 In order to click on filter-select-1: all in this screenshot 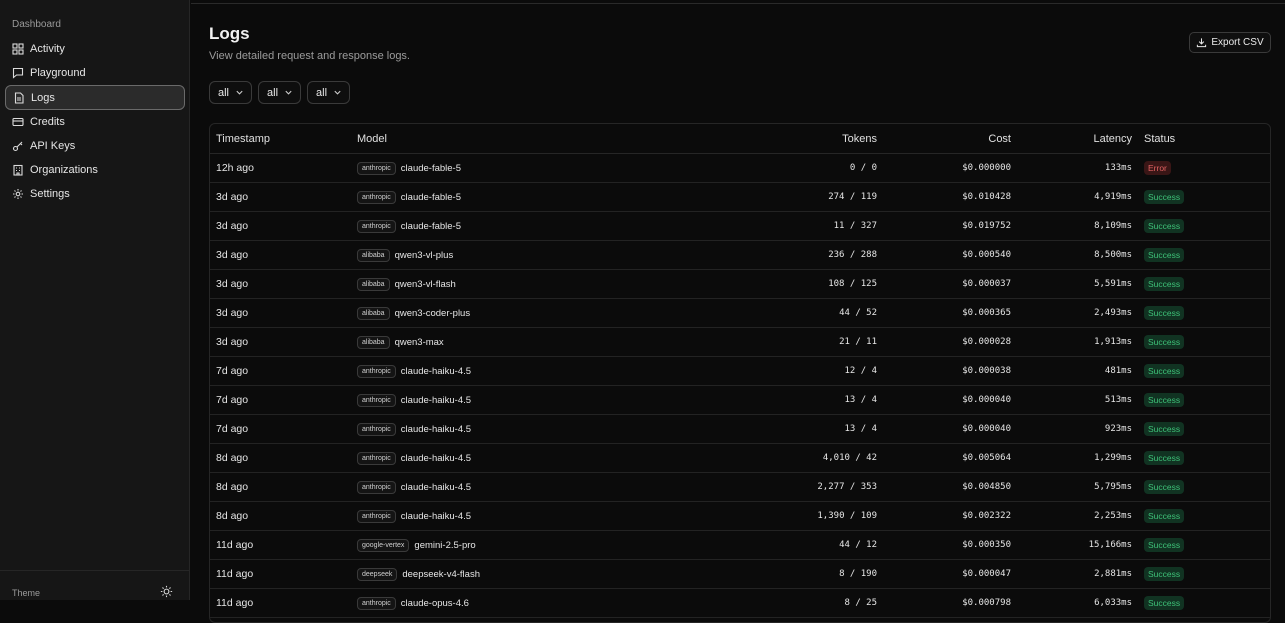, I will do `click(231, 92)`.